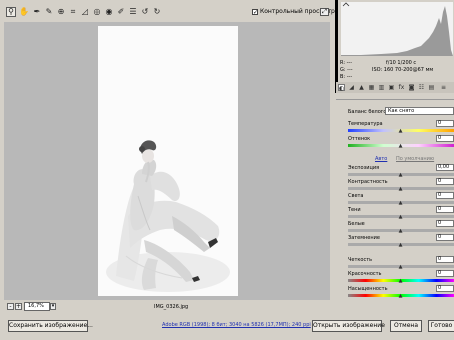  What do you see at coordinates (445, 167) in the screenshot?
I see `exposure-value: 0,00` at bounding box center [445, 167].